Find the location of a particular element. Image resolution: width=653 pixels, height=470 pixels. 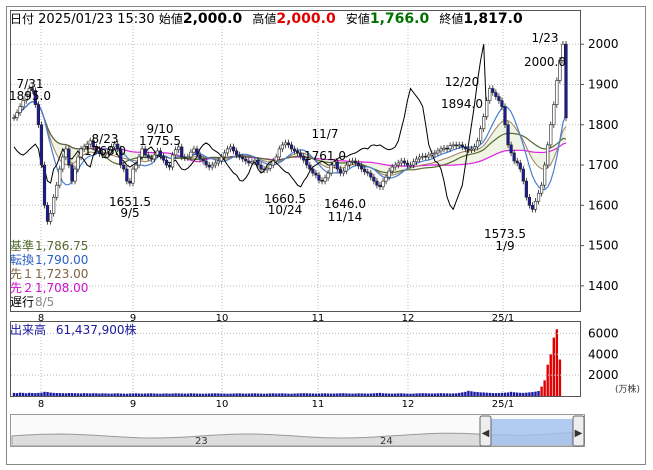

senkou1-label: 先１ is located at coordinates (22, 274).